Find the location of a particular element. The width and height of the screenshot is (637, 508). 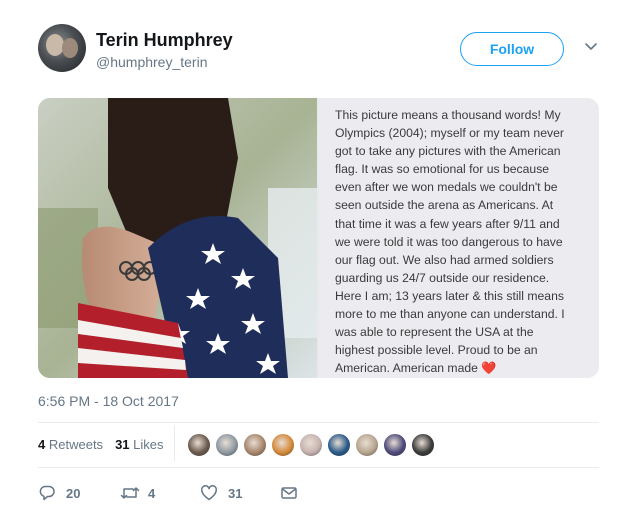

text-line: highest possible level. Proud to be an is located at coordinates (436, 350).